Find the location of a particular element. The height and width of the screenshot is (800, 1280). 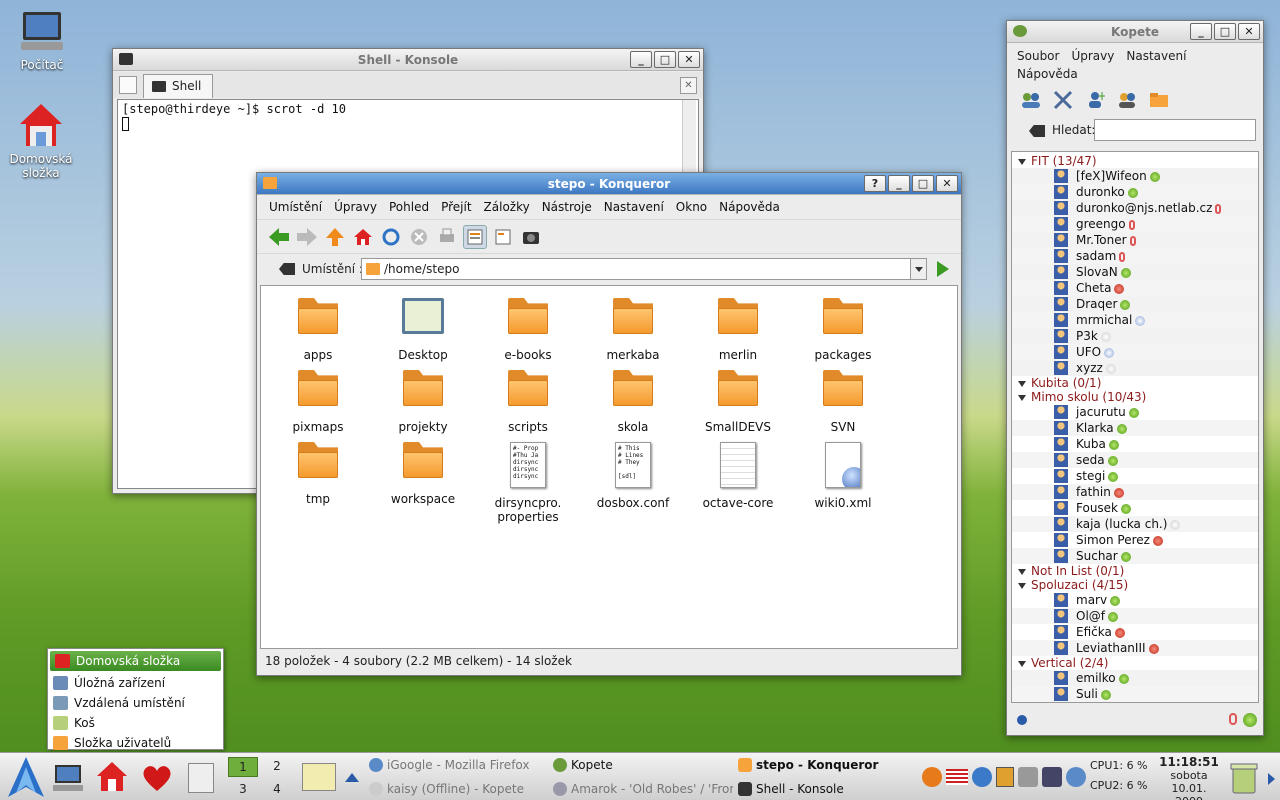

file-item: merkaba is located at coordinates (633, 330).